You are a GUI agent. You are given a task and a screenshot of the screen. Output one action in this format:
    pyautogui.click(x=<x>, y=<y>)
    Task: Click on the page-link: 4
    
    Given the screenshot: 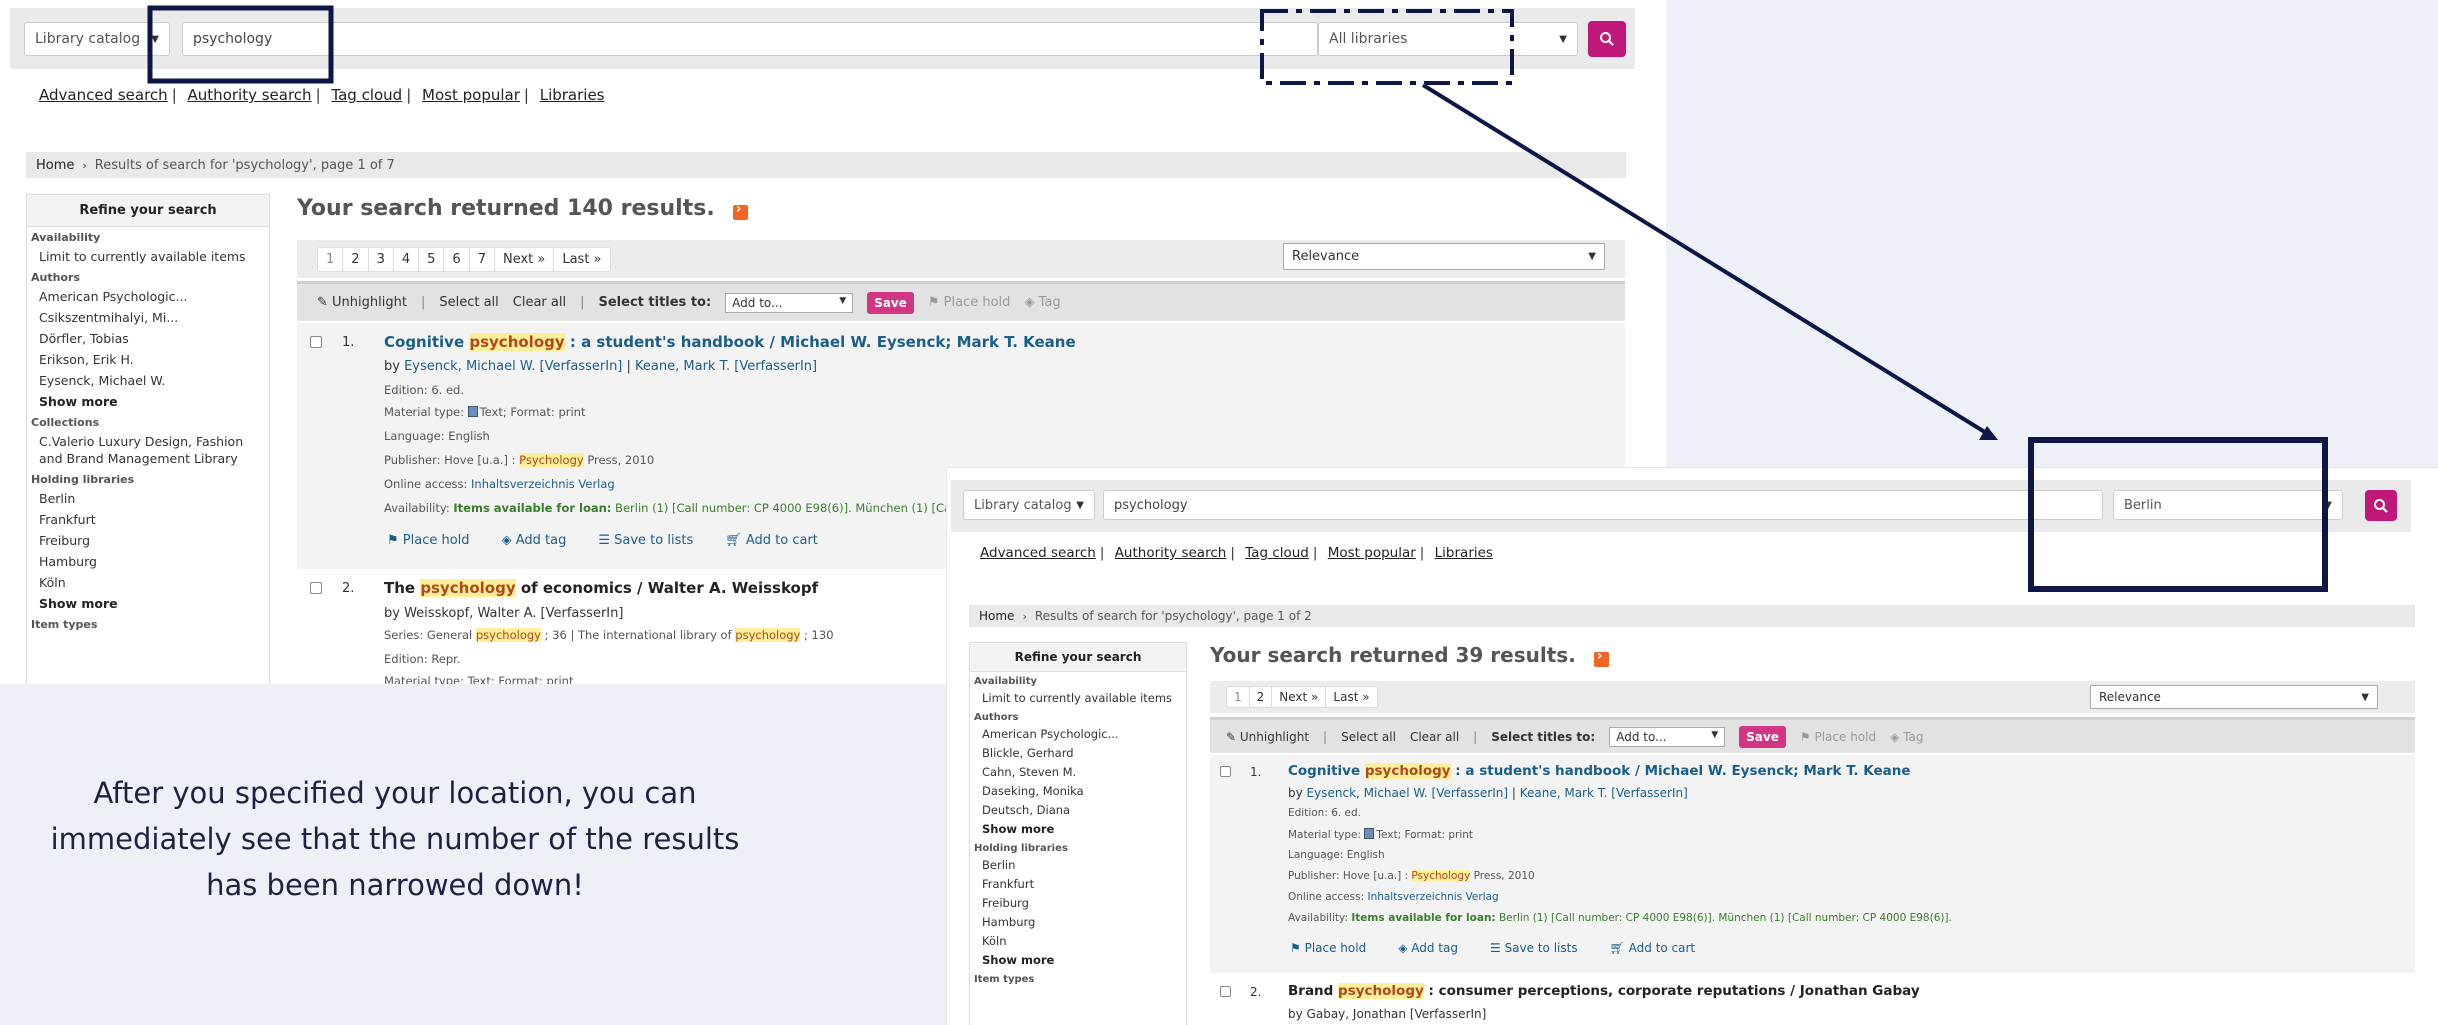 What is the action you would take?
    pyautogui.click(x=407, y=259)
    